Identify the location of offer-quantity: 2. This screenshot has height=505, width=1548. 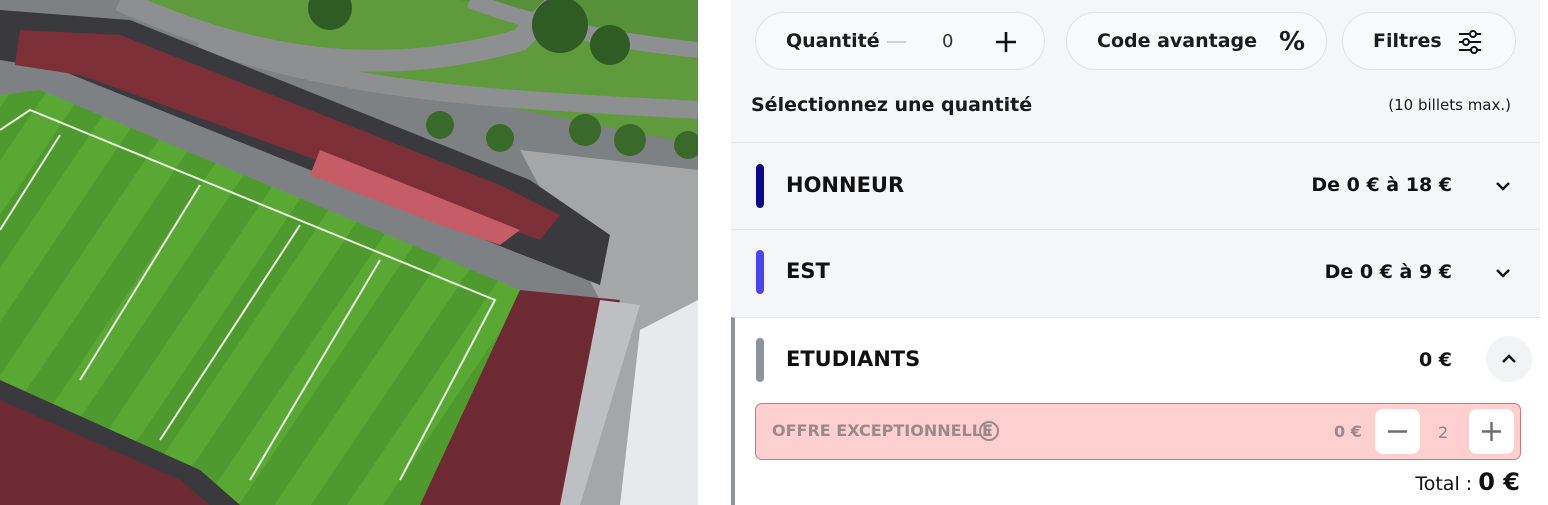
(1443, 432).